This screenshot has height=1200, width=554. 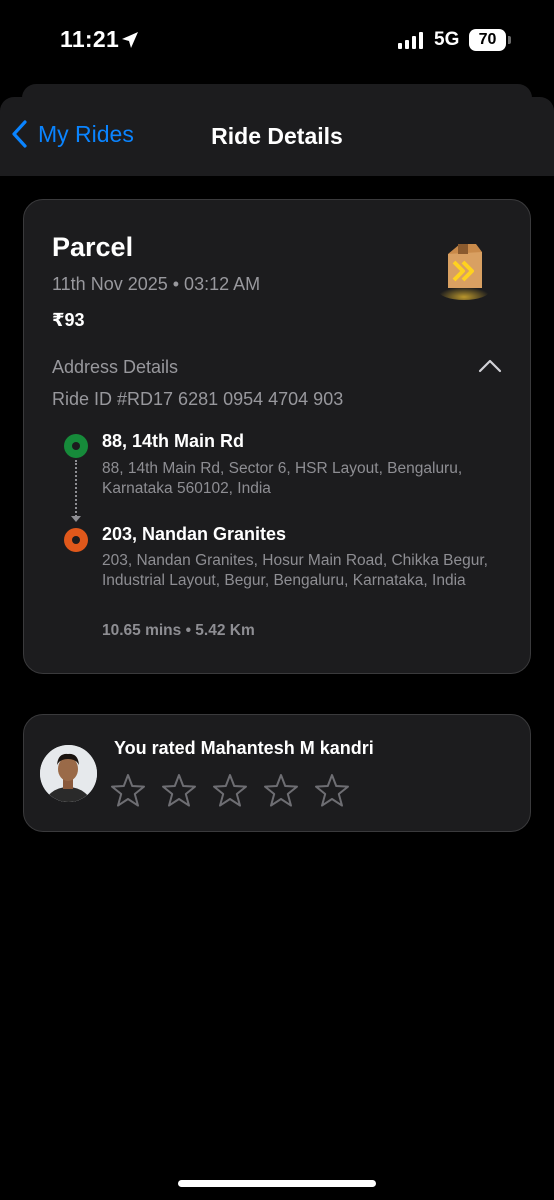 I want to click on drop-name: 203, Nandan Granites, so click(x=194, y=534).